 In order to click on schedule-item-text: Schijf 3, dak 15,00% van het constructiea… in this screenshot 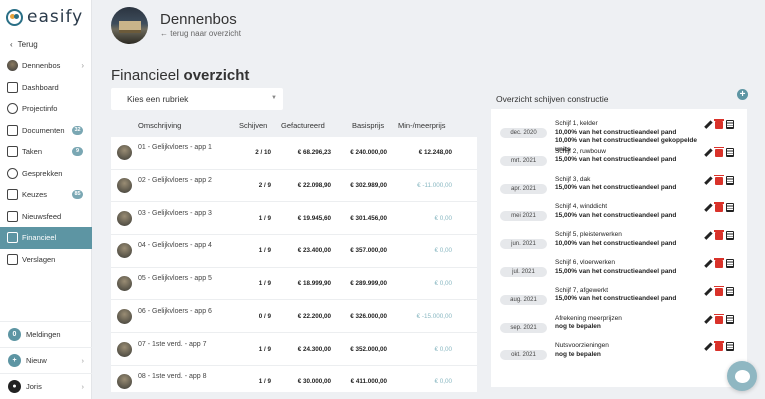, I will do `click(630, 184)`.